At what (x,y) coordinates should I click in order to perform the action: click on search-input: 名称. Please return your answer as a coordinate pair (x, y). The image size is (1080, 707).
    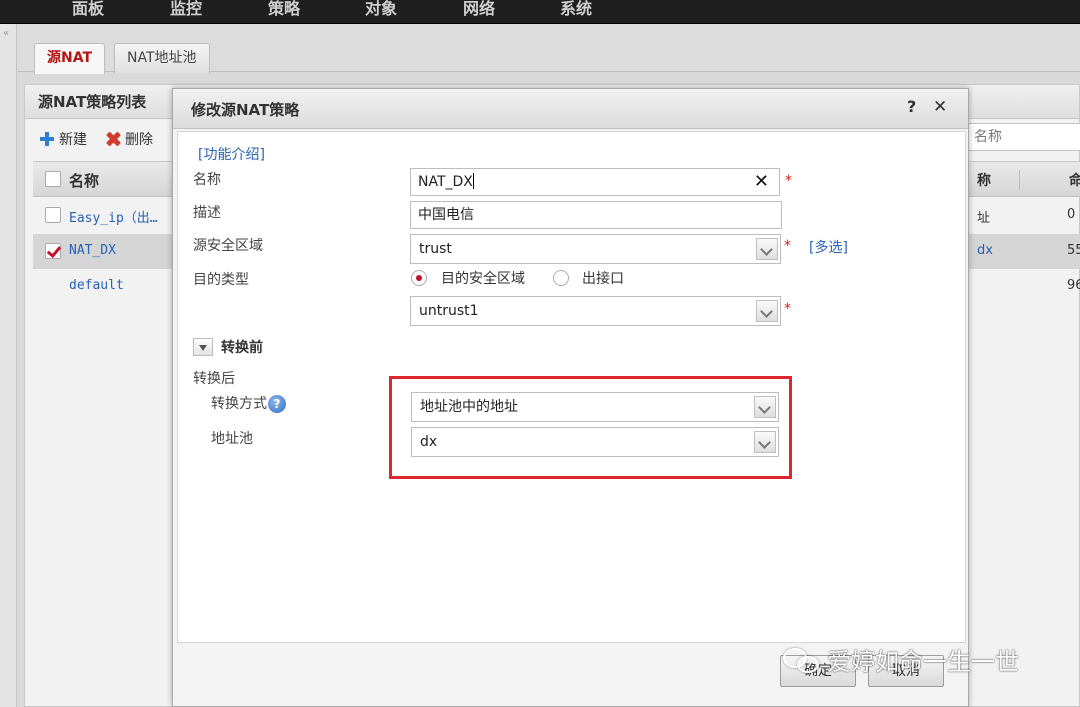
    Looking at the image, I should click on (1022, 137).